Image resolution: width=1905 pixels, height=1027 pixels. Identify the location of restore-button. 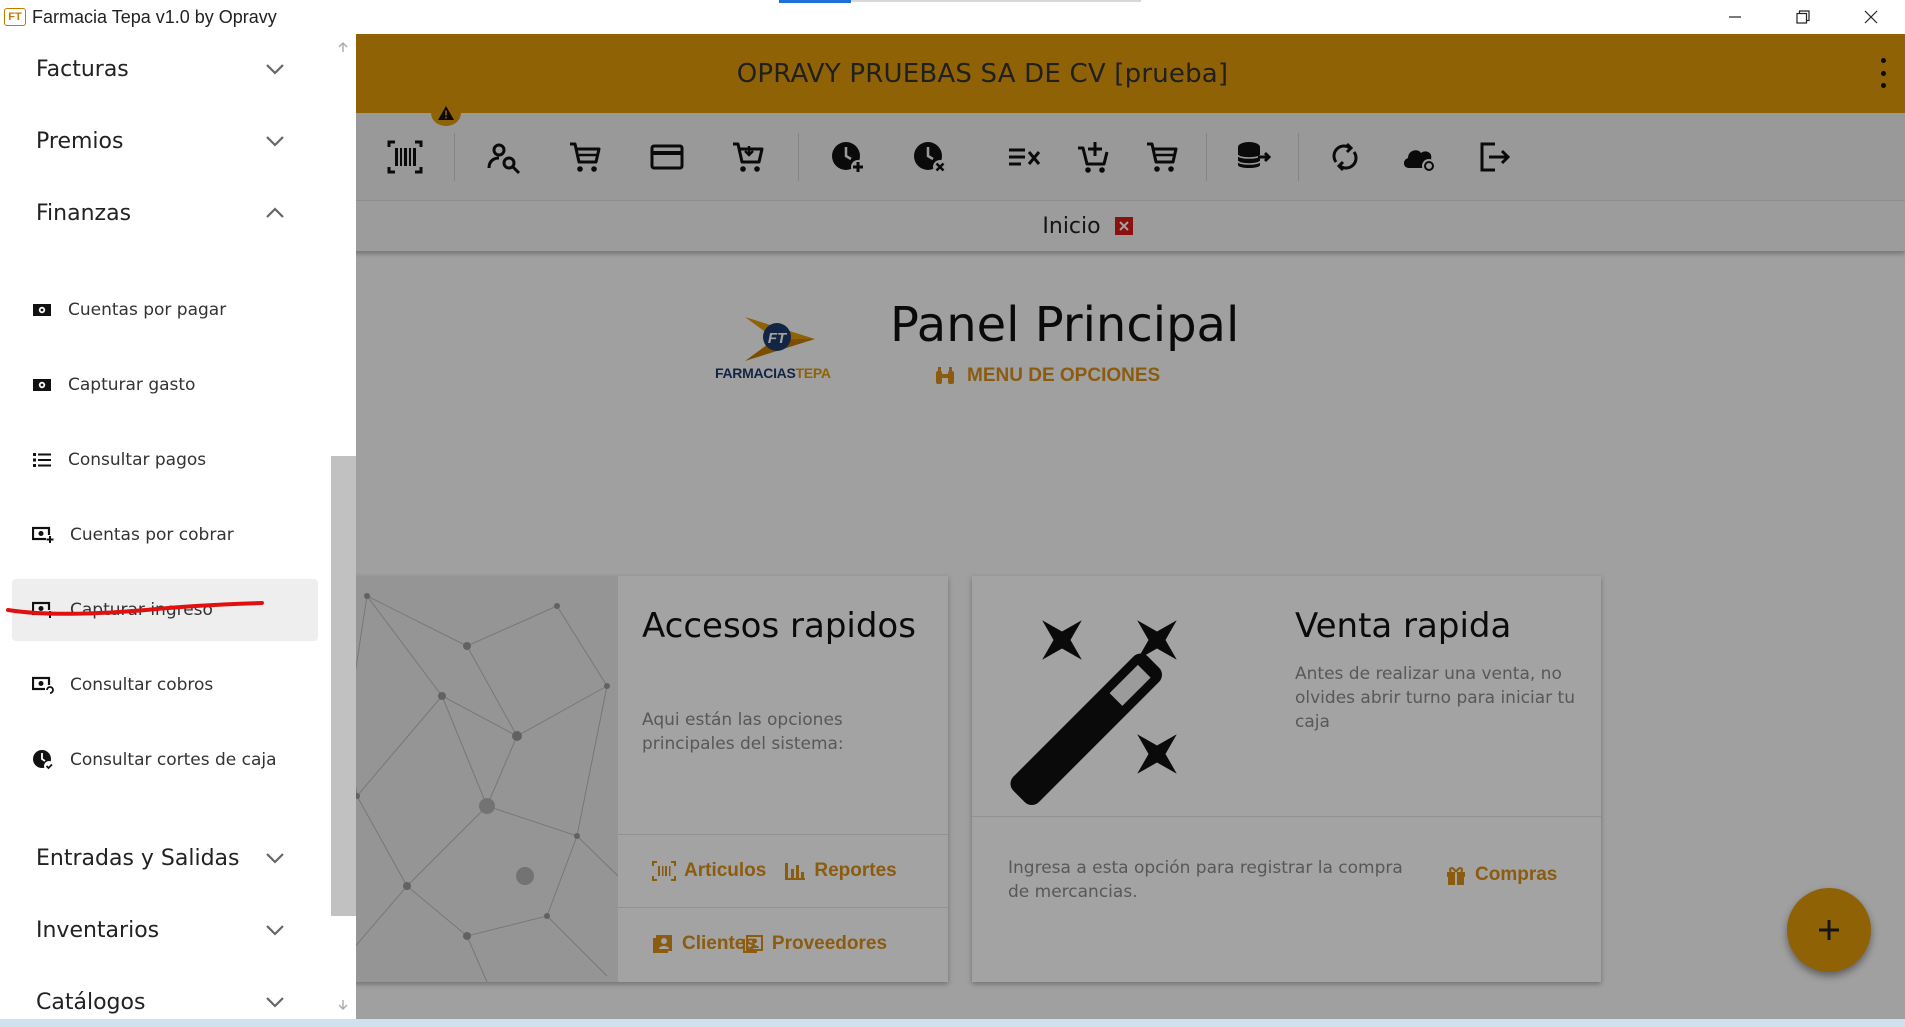
(1803, 17).